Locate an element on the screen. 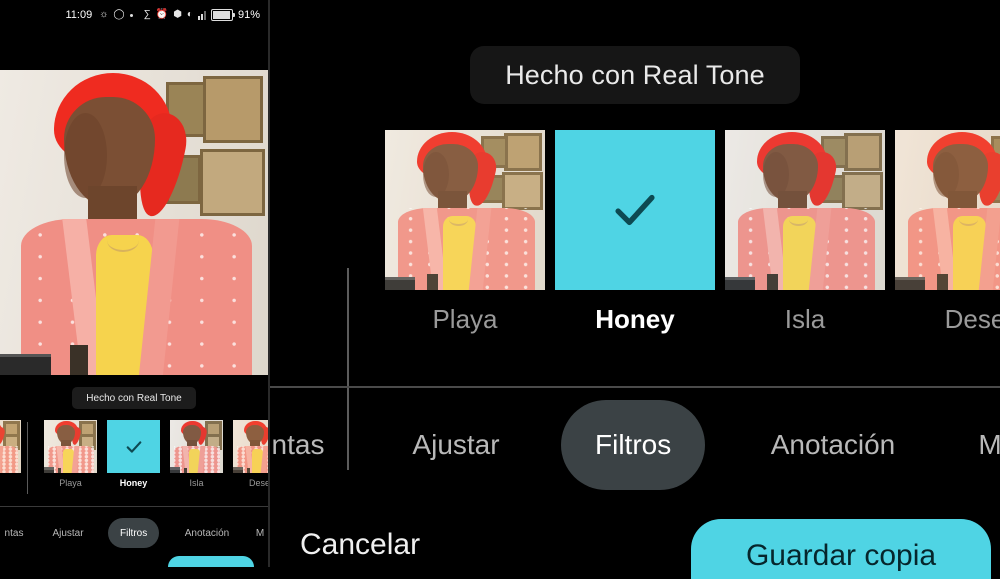 The height and width of the screenshot is (579, 1000). filter-thumbnail-desert is located at coordinates (947, 210).